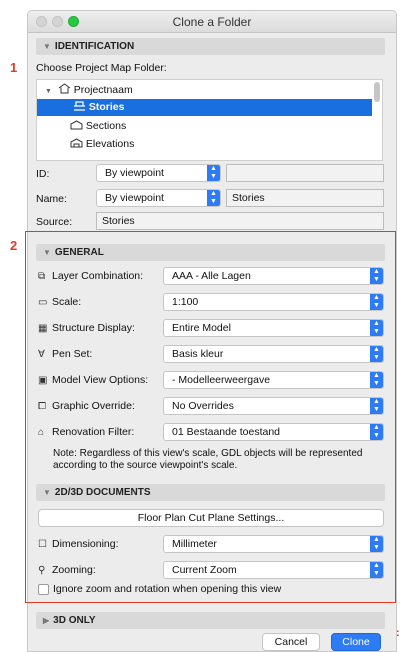  Describe the element at coordinates (43, 174) in the screenshot. I see `id-label: ID:` at that location.